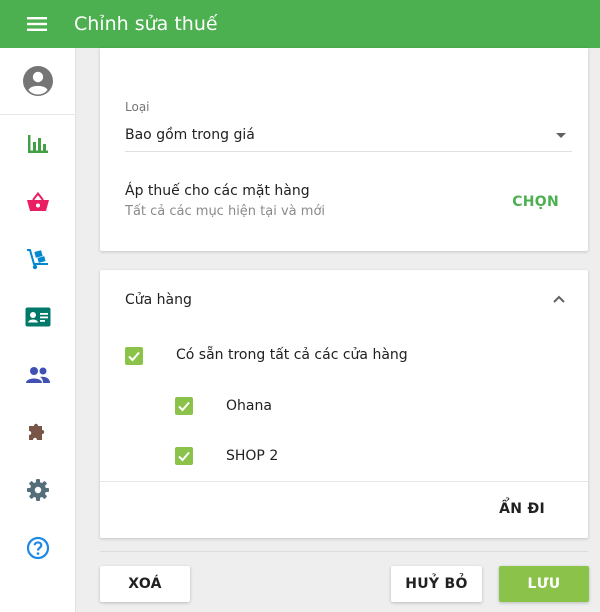 This screenshot has height=612, width=600. Describe the element at coordinates (535, 202) in the screenshot. I see `choose-button: CHỌN` at that location.